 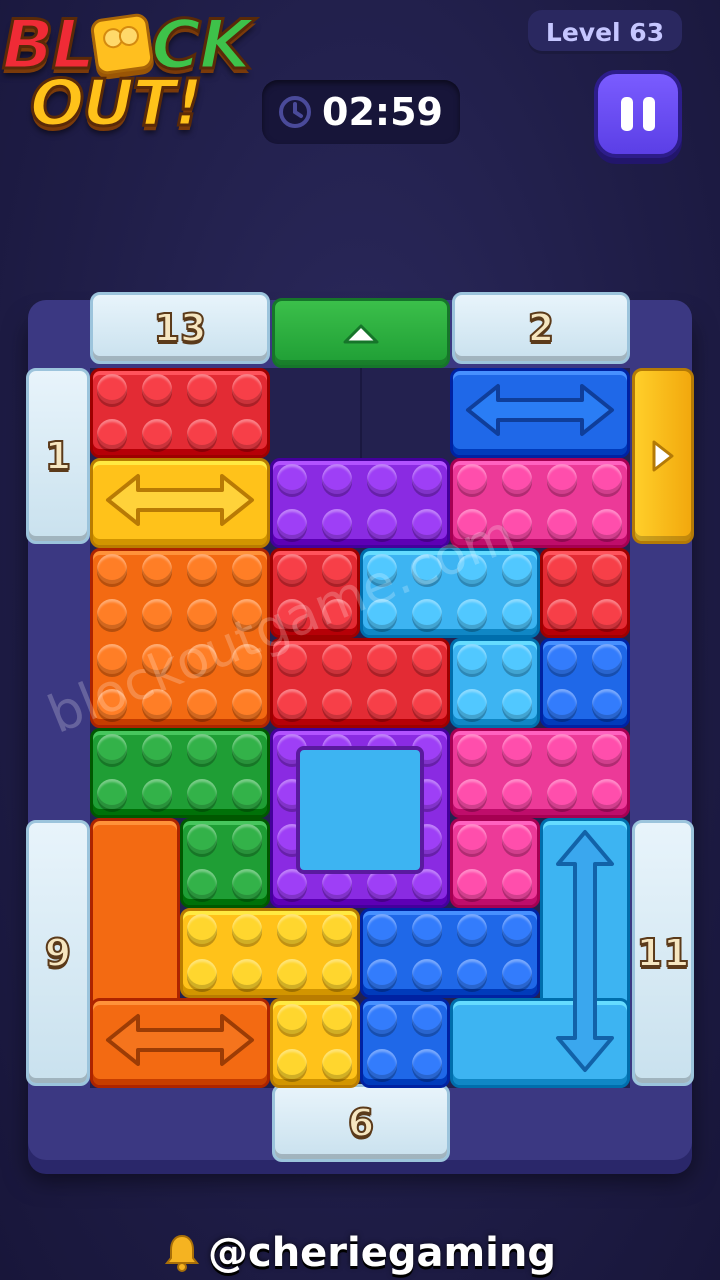 I want to click on exit-top-green, so click(x=361, y=333).